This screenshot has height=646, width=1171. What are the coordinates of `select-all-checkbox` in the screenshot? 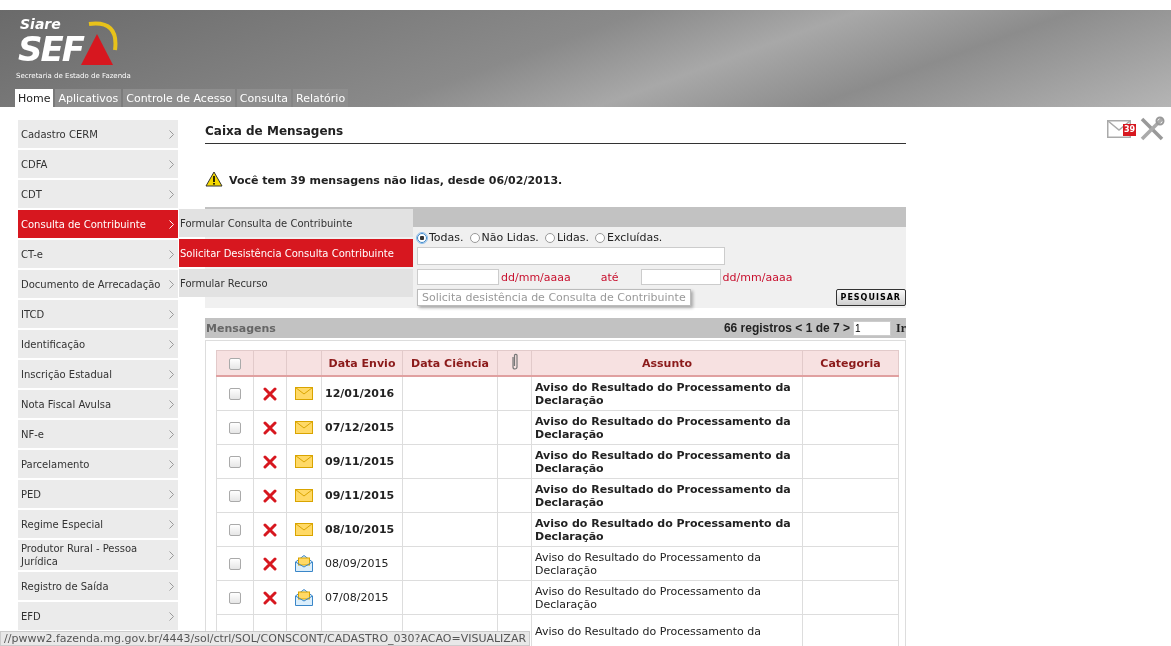 It's located at (235, 363).